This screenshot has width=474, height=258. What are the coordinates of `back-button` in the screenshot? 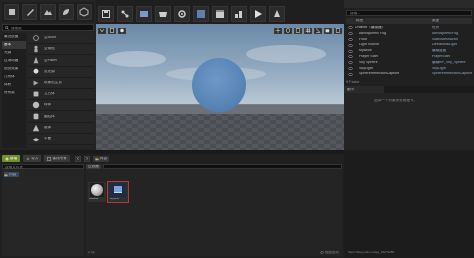 It's located at (77, 158).